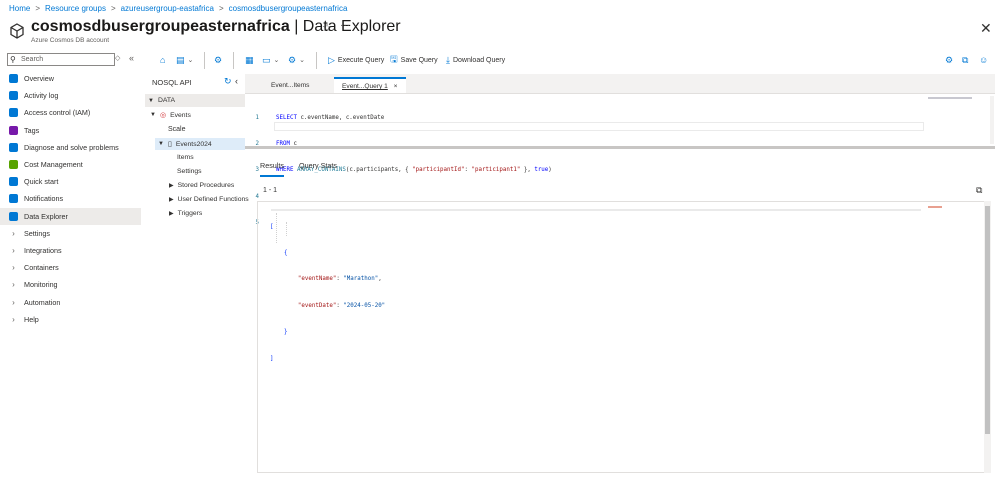 The height and width of the screenshot is (479, 999). What do you see at coordinates (13, 78) in the screenshot?
I see `overview-icon` at bounding box center [13, 78].